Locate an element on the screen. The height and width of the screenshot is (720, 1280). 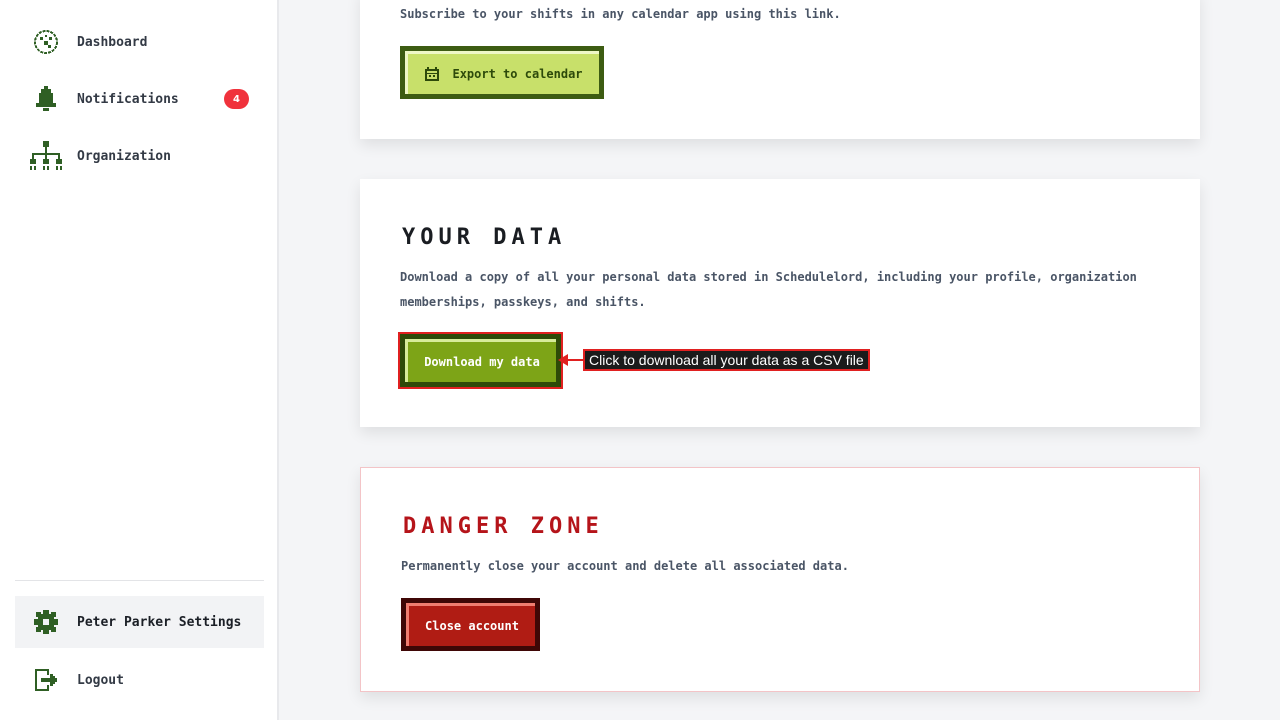
sidebar-item-label: Notifications is located at coordinates (128, 99).